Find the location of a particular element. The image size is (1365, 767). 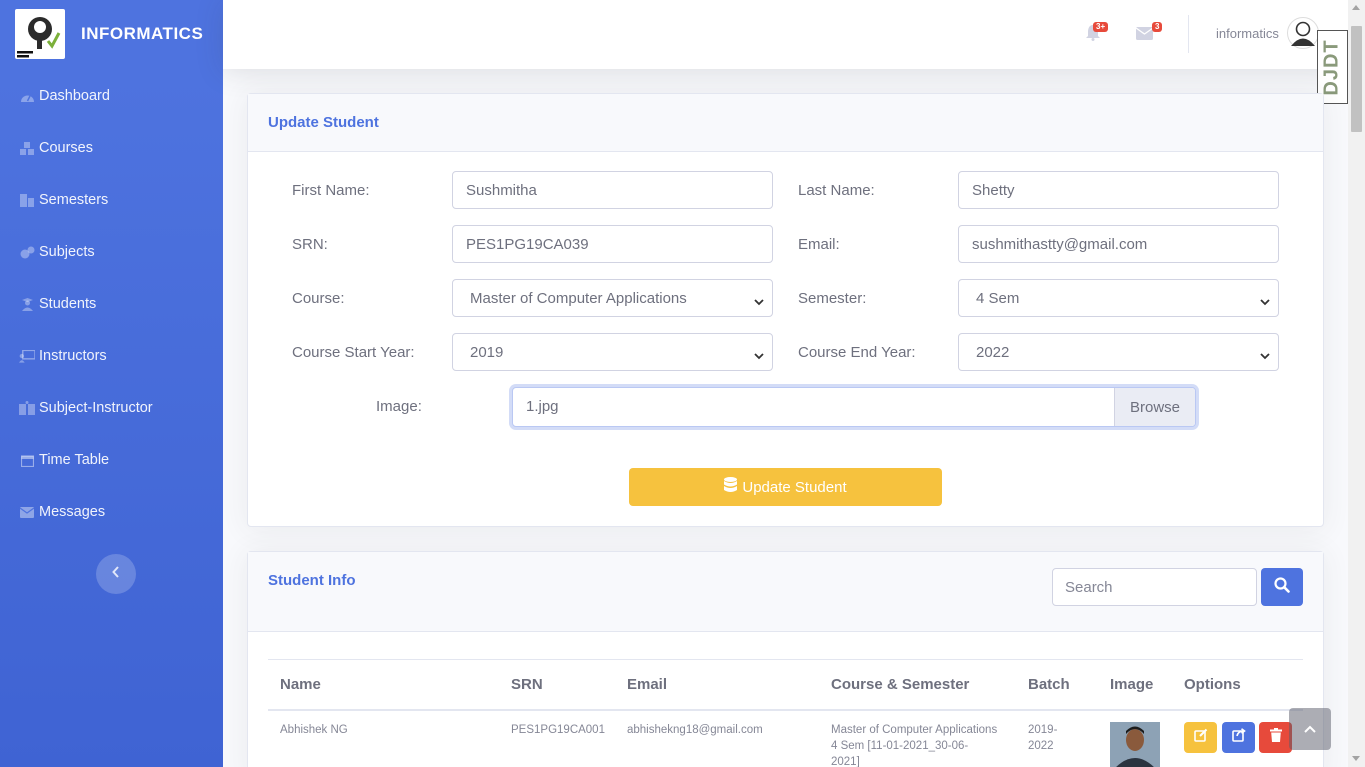

brand-logo is located at coordinates (40, 34).